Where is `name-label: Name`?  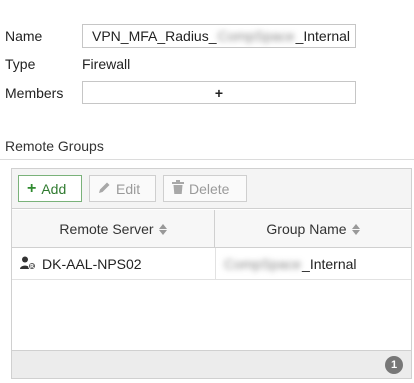 name-label: Name is located at coordinates (24, 36).